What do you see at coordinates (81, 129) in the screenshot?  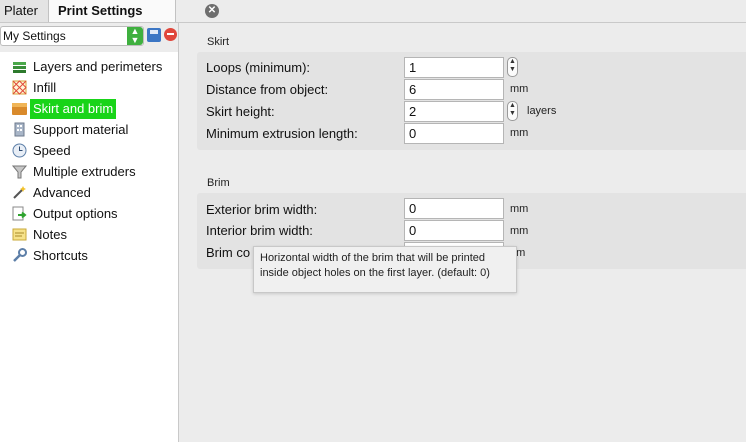 I see `sidebar-item-label: Support material` at bounding box center [81, 129].